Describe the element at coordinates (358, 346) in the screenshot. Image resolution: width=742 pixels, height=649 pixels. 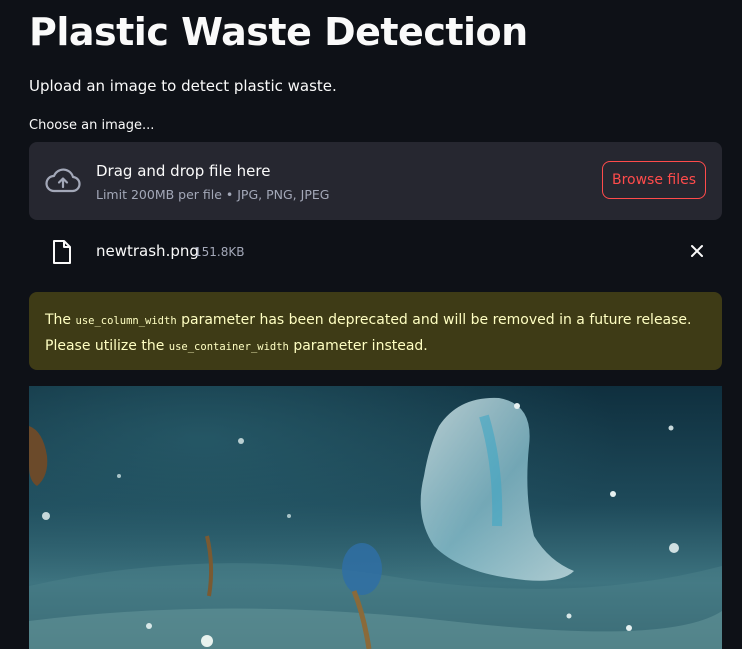
I see `warning-text-suffix: parameter instead.` at that location.